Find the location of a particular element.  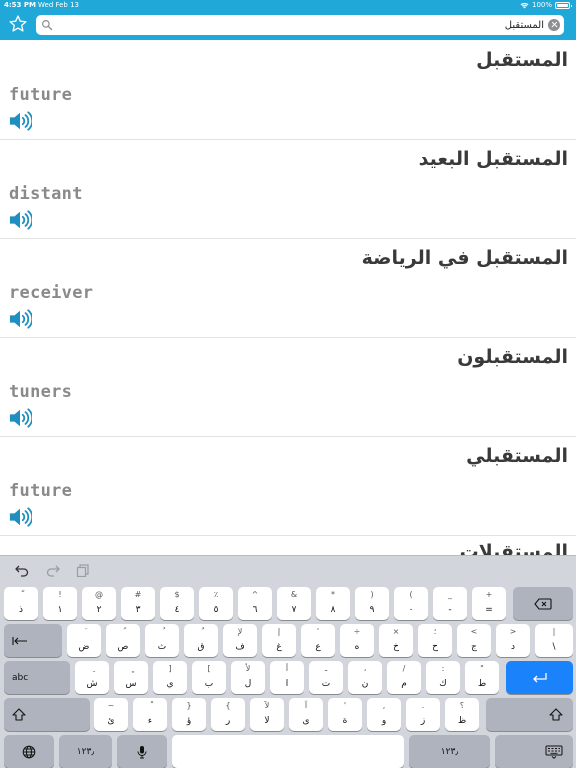

key: ؟ ظ is located at coordinates (462, 714).